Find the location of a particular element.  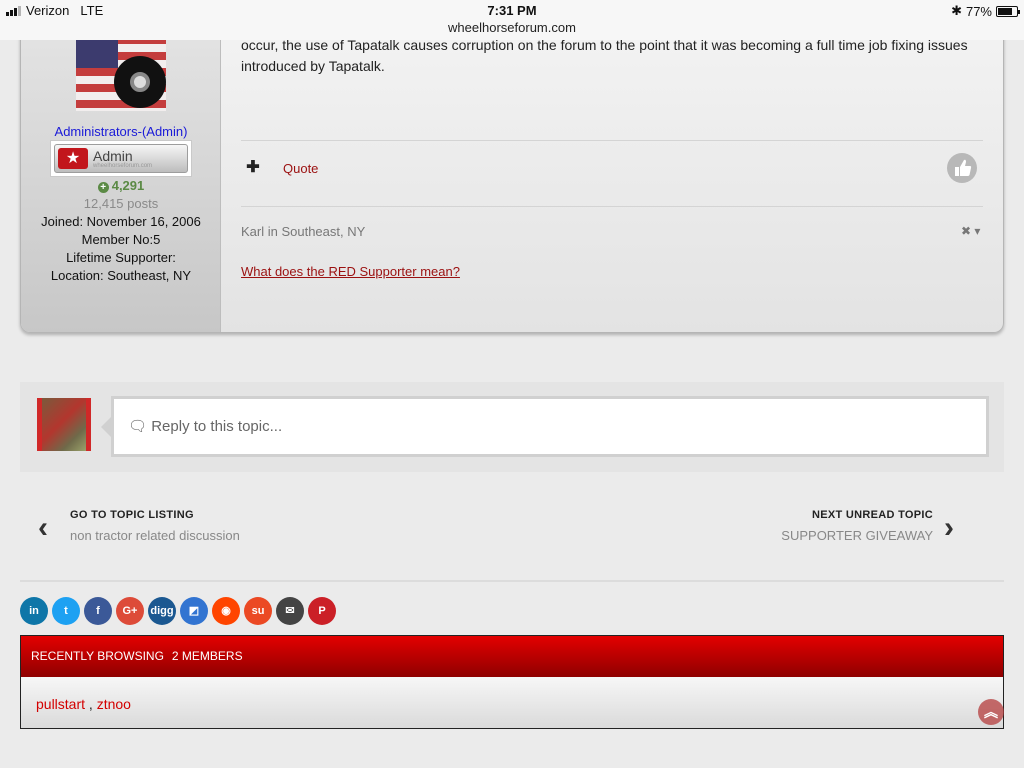

twitter-icon: t is located at coordinates (66, 611).